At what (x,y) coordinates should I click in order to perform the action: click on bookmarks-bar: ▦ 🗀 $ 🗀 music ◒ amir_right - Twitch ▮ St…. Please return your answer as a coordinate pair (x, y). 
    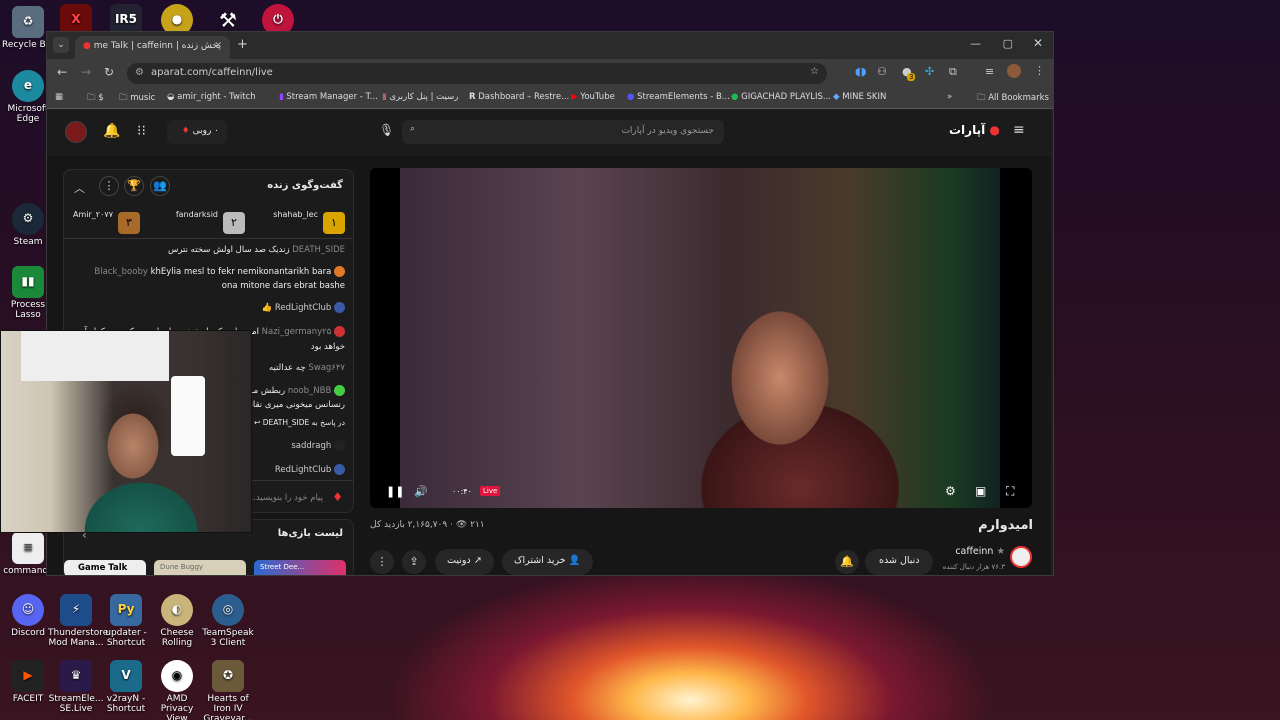
    Looking at the image, I should click on (550, 98).